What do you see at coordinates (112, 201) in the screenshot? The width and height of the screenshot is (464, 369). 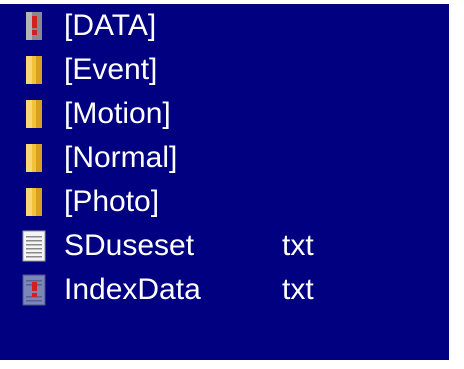 I see `item-name: [Photo]` at bounding box center [112, 201].